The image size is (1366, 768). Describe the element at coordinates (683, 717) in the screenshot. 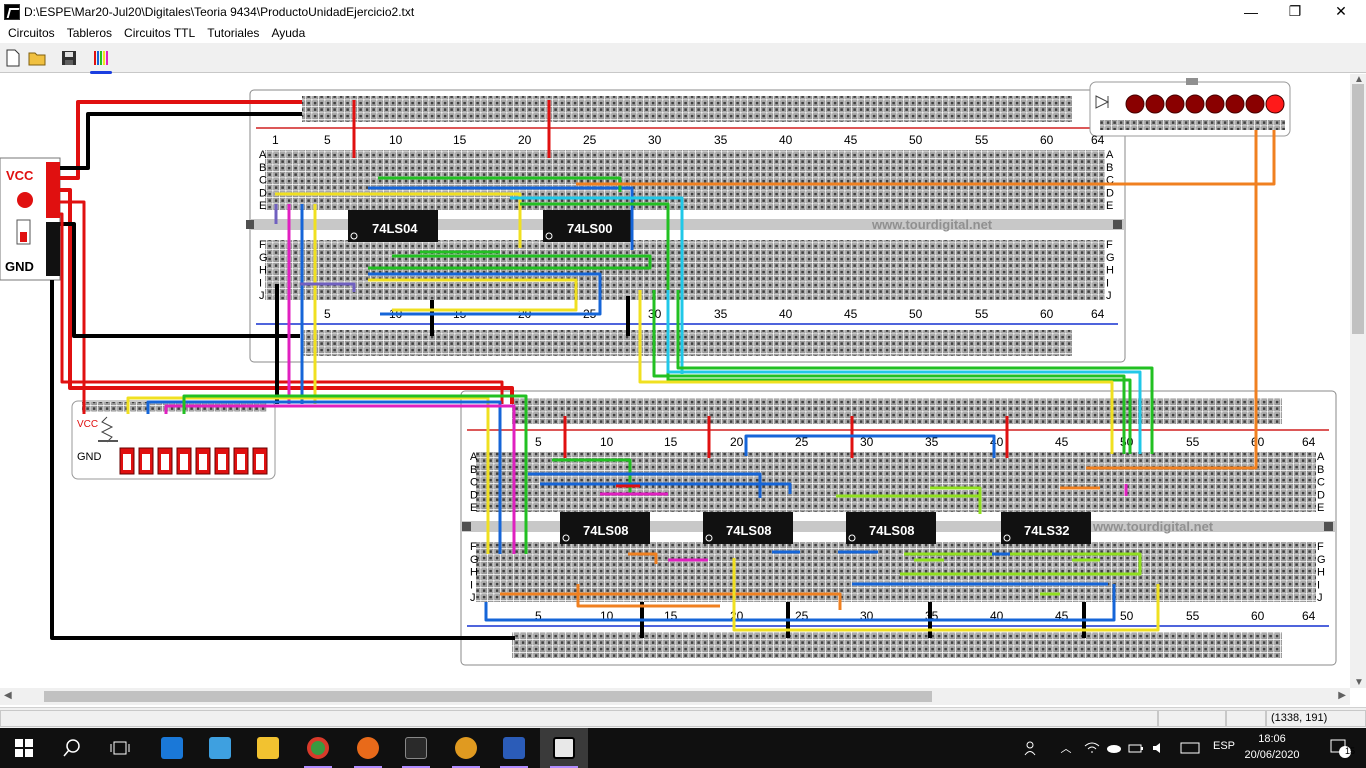

I see `status-bar: (1338, 191)` at that location.